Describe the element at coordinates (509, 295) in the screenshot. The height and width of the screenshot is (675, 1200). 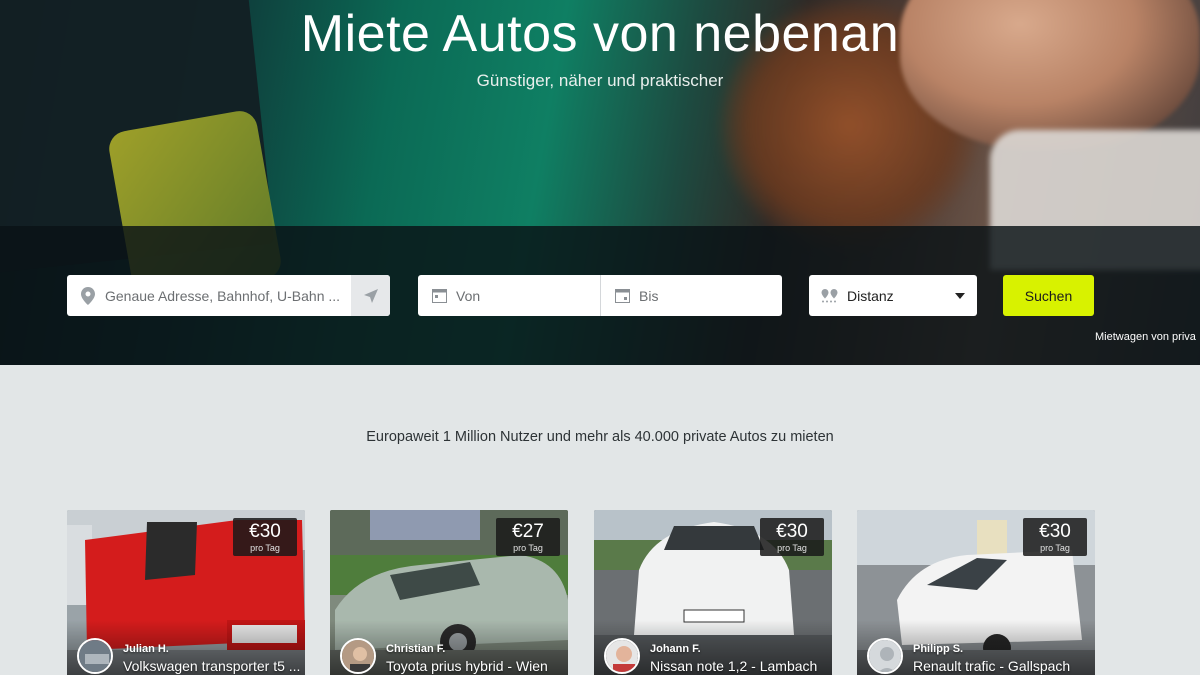
I see `start-date-field: Von` at that location.